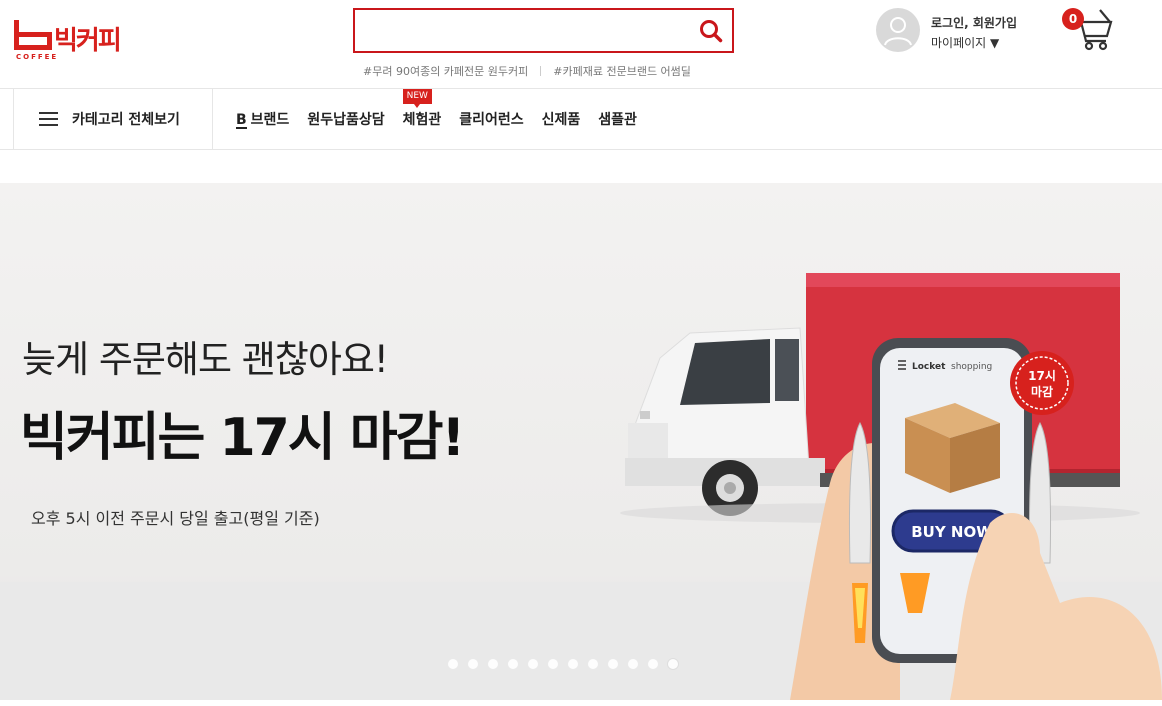 The image size is (1162, 706). I want to click on nav-item-brand: B 브랜드, so click(262, 119).